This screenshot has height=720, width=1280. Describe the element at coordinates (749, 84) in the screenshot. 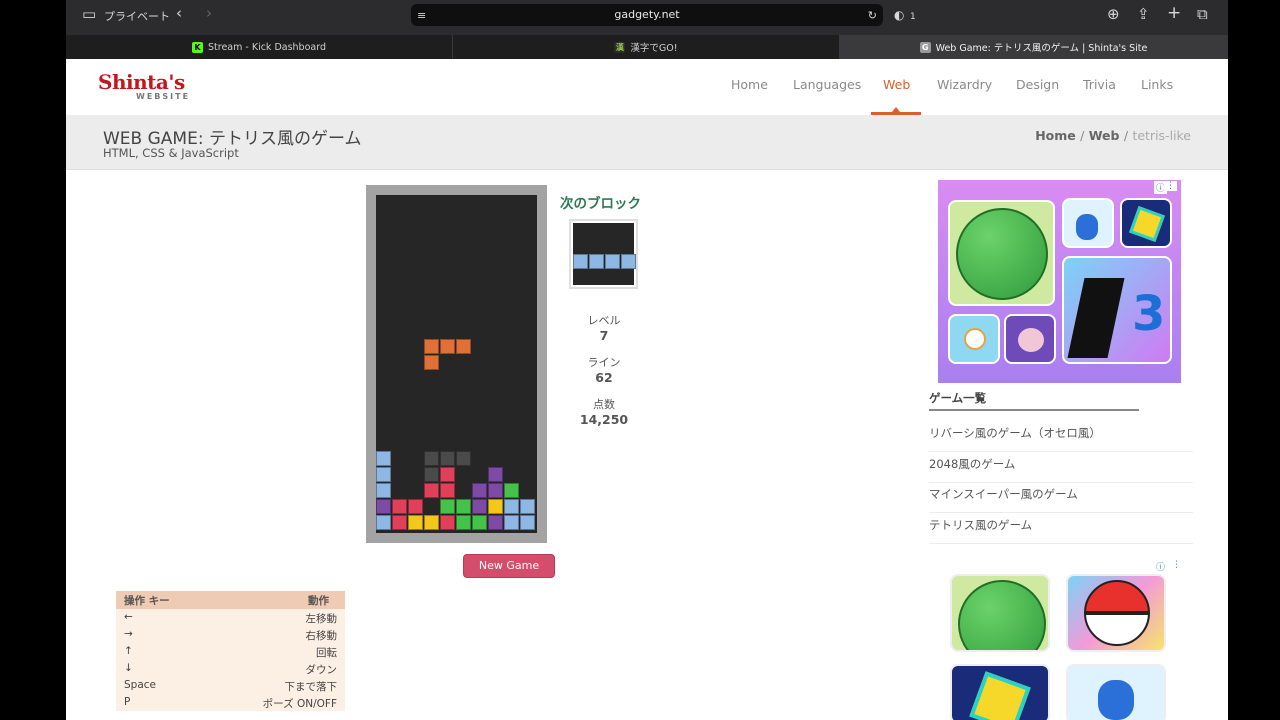

I see `nav-home: Home` at that location.